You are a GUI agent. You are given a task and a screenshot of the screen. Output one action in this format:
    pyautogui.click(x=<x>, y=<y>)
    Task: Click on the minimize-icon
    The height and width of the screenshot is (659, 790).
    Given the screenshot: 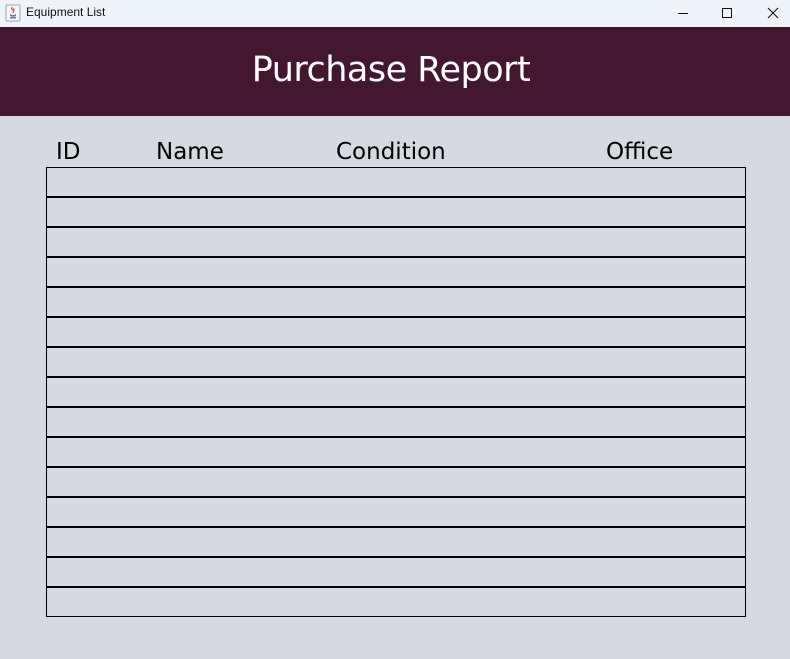 What is the action you would take?
    pyautogui.click(x=683, y=13)
    